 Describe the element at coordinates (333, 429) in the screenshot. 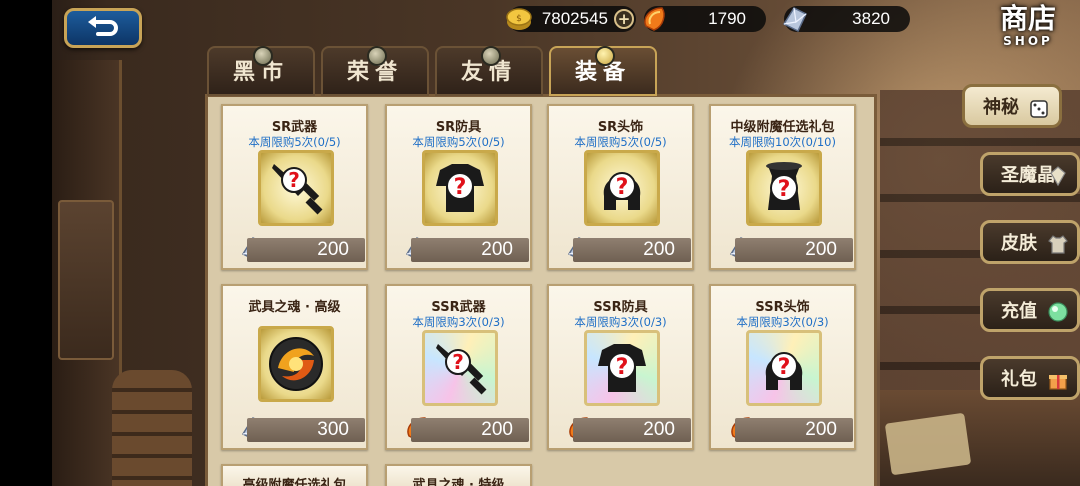

I see `price-value: 300` at that location.